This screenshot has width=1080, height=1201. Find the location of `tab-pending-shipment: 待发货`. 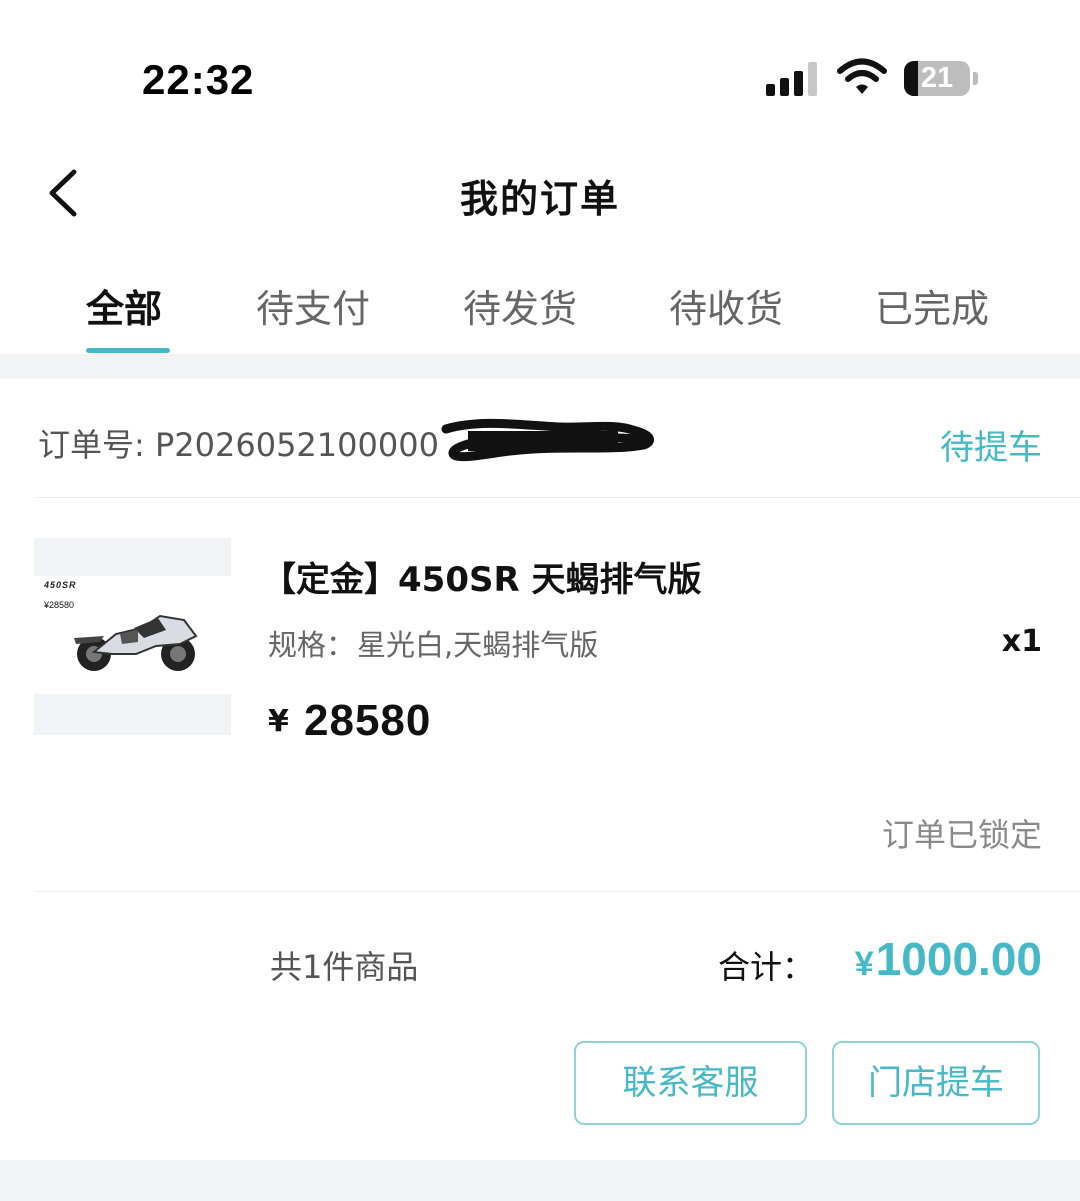

tab-pending-shipment: 待发货 is located at coordinates (520, 305).